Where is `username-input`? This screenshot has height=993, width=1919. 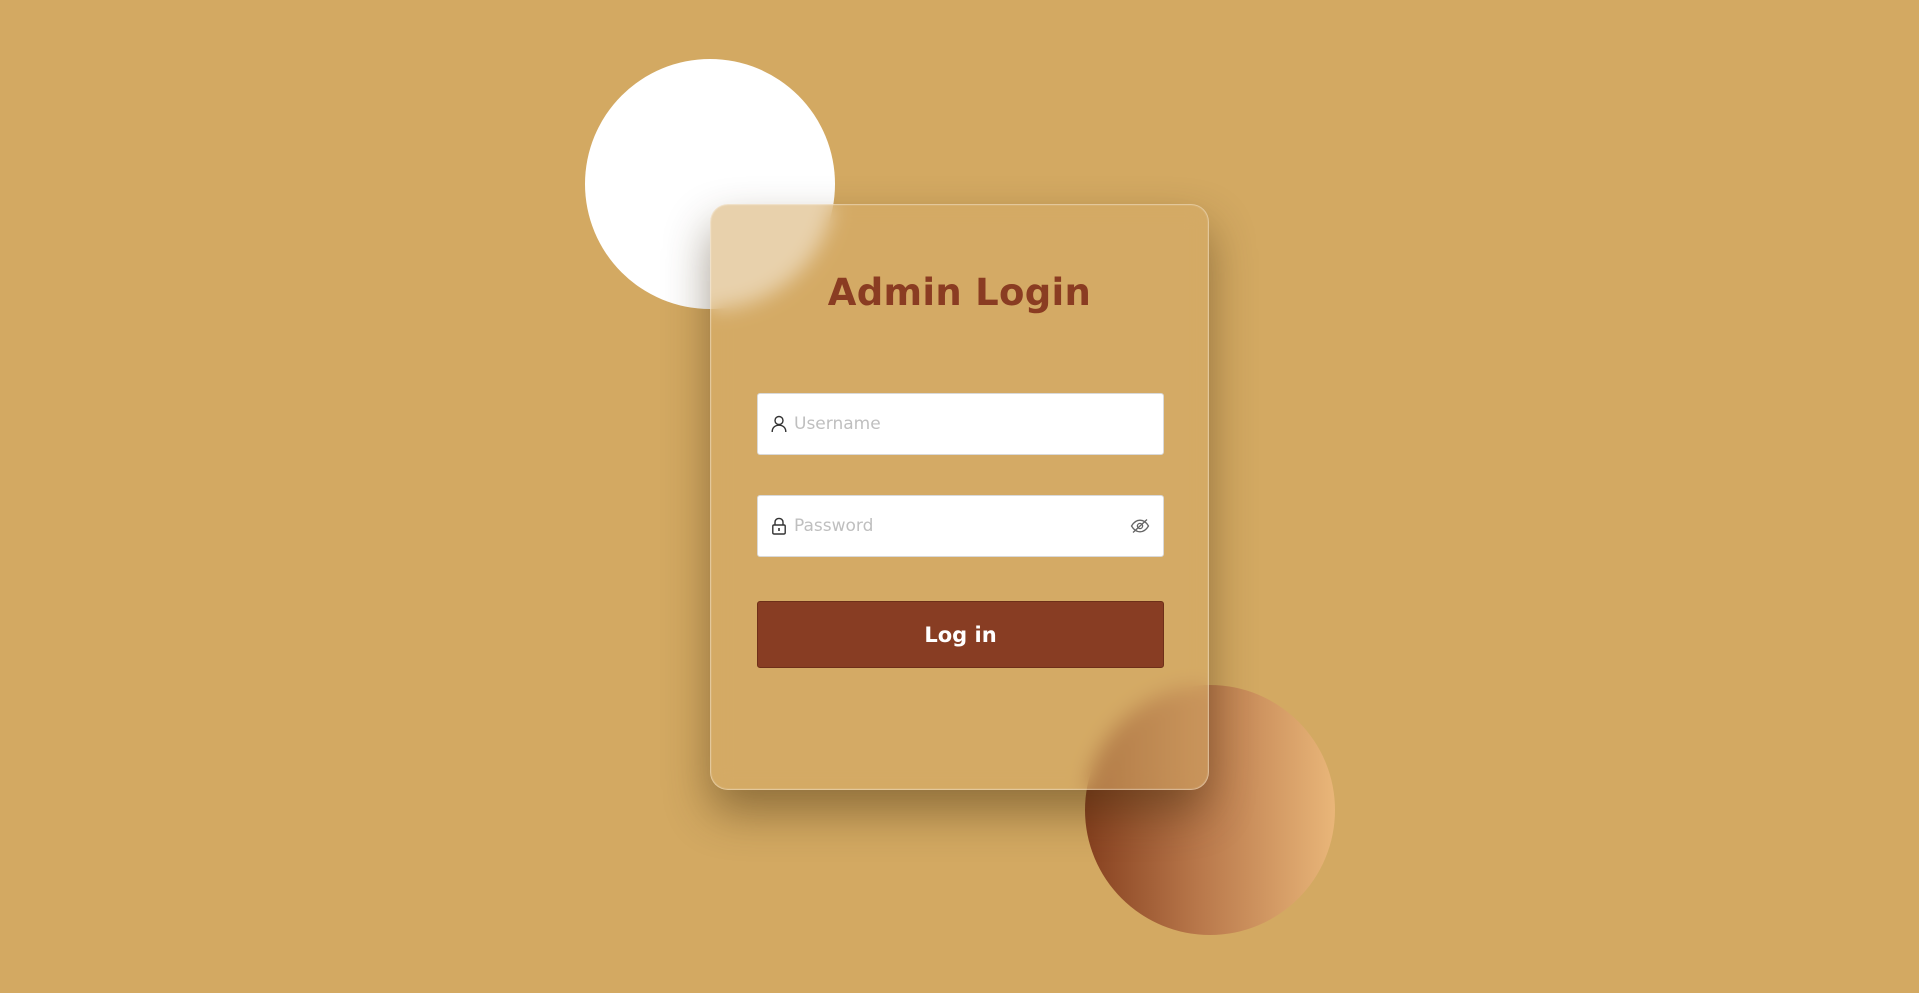 username-input is located at coordinates (978, 424).